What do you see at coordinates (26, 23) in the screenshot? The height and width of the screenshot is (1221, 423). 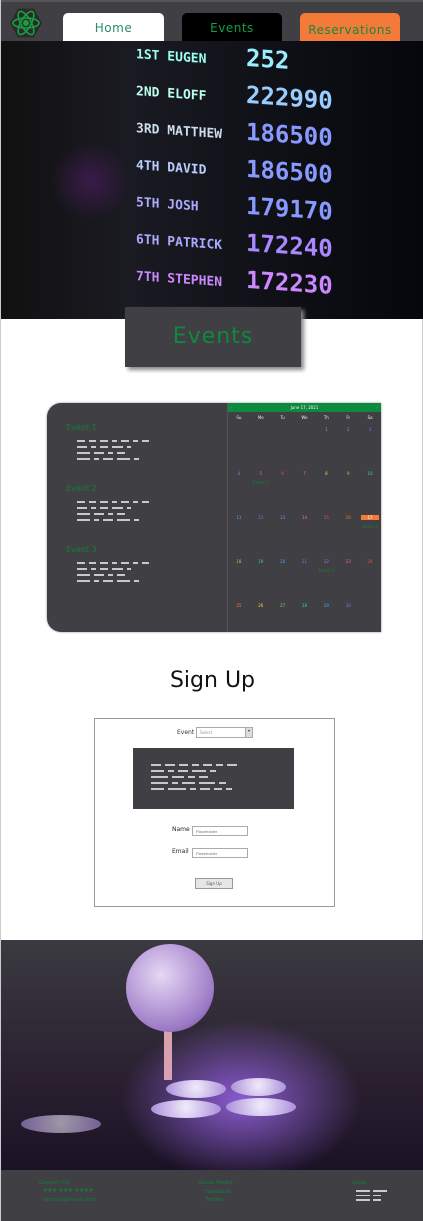 I see `atom-logo-icon` at bounding box center [26, 23].